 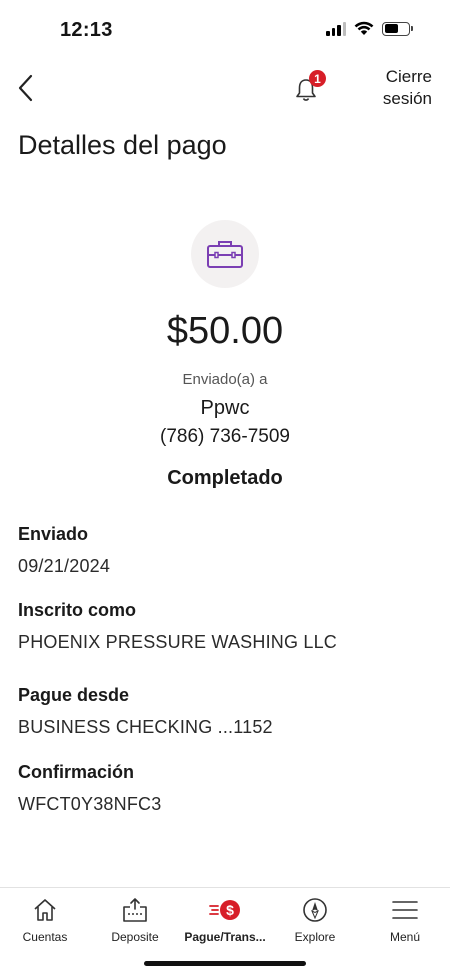 I want to click on detail-label: Confirmación, so click(x=76, y=772).